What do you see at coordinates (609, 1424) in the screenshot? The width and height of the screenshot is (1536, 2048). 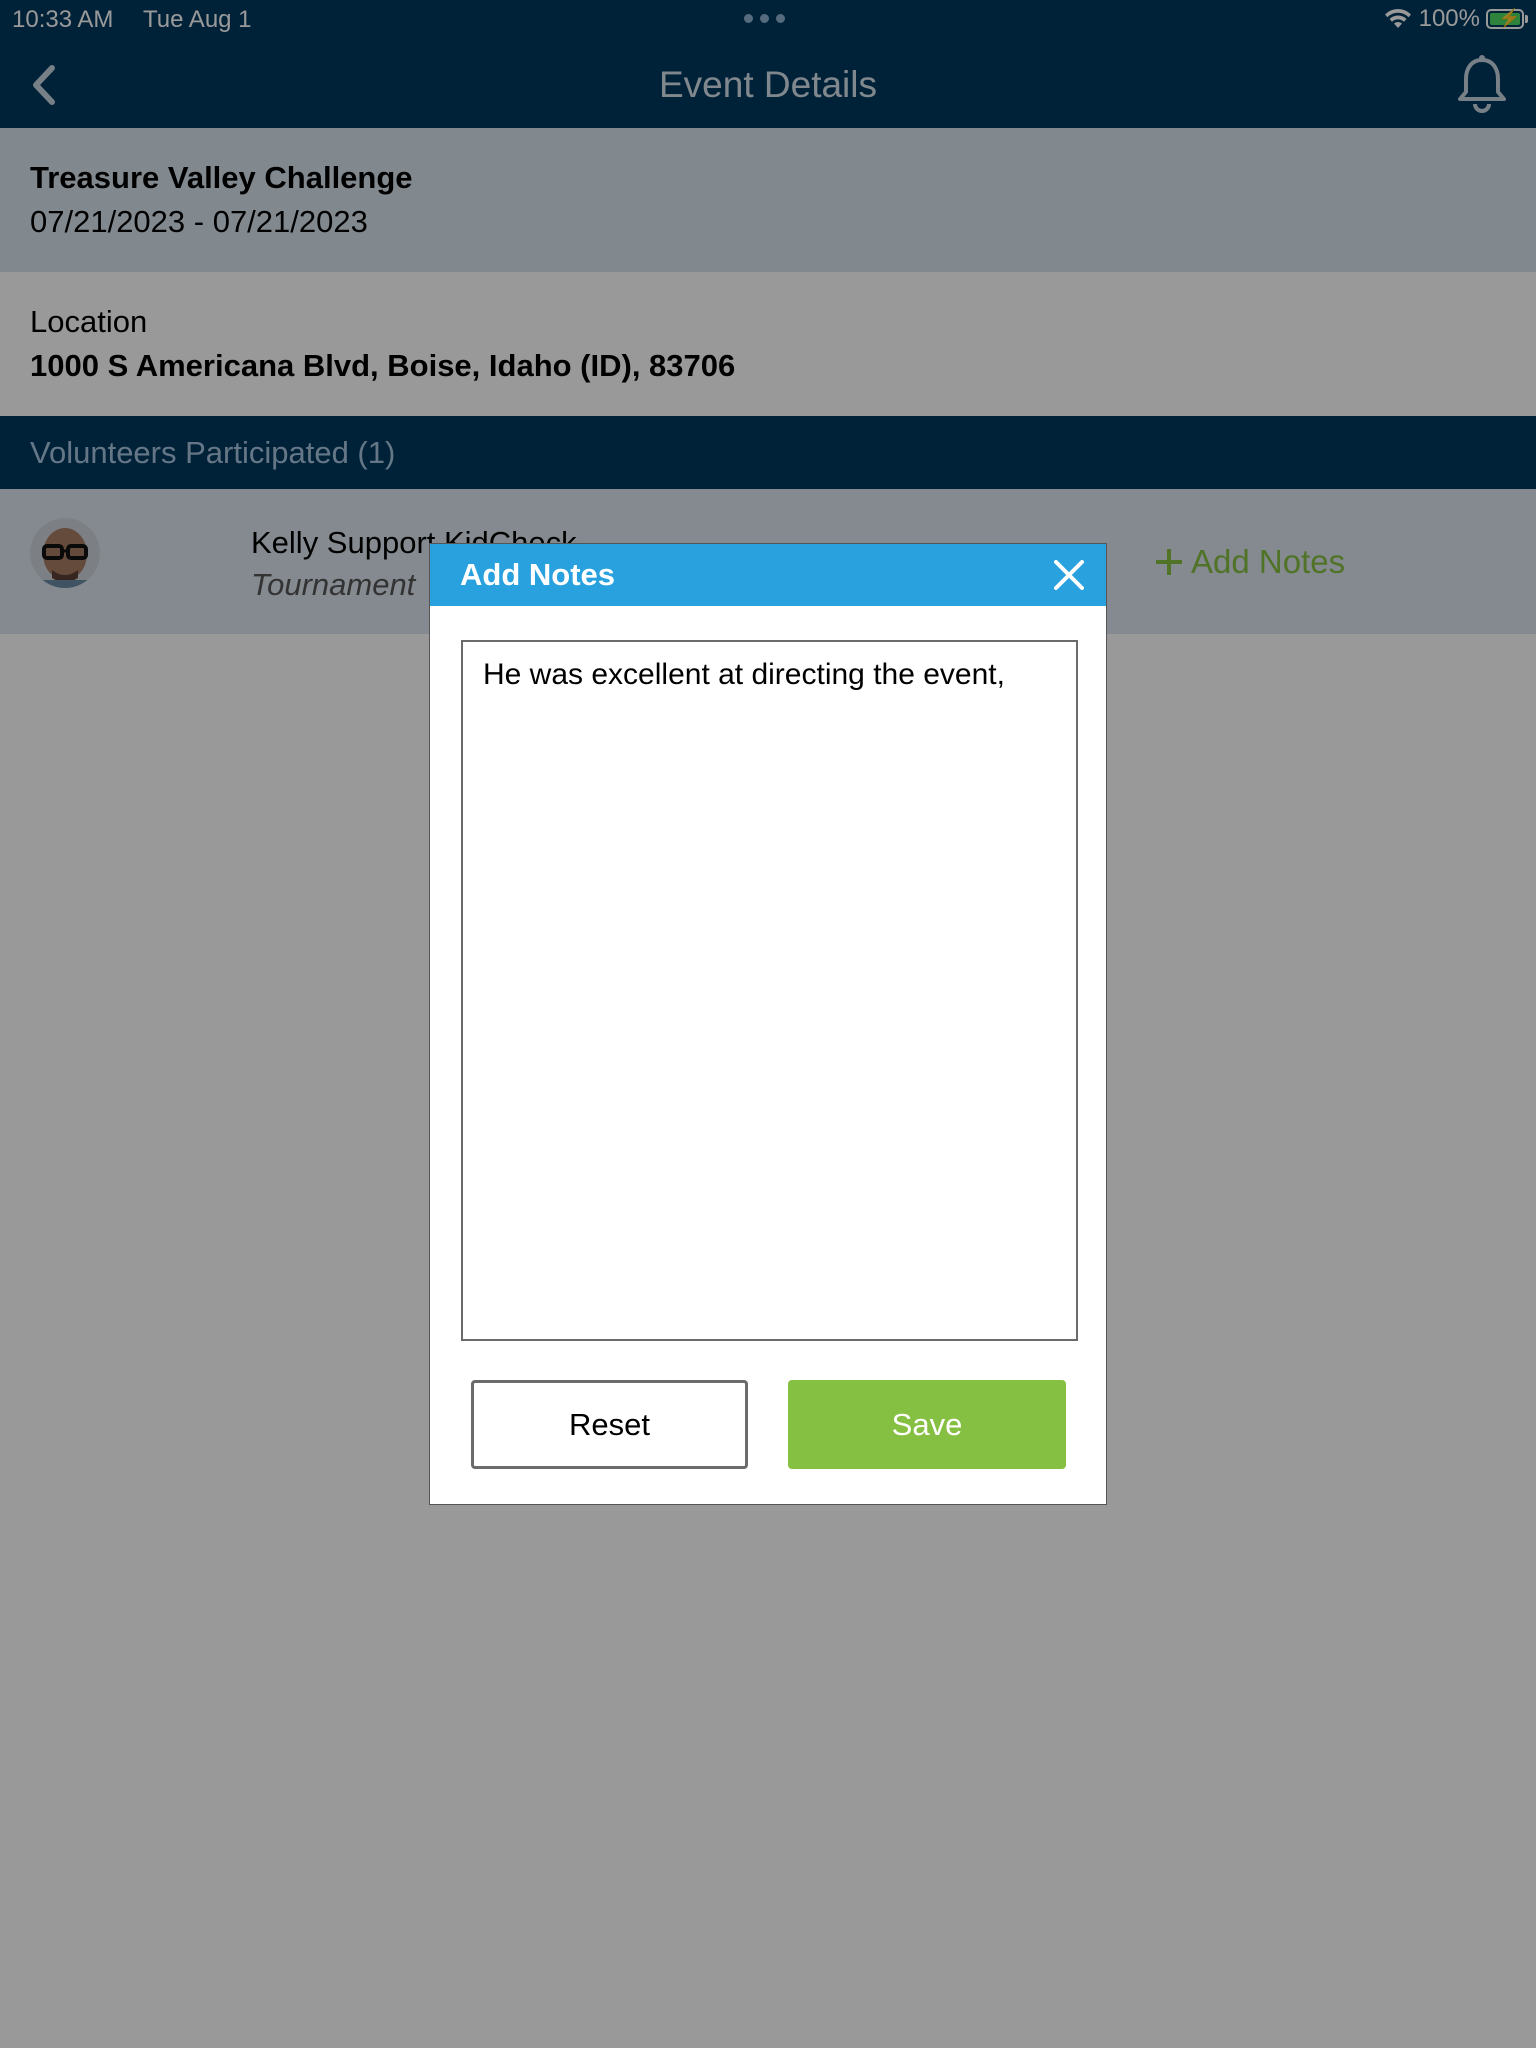 I see `reset-button: Reset` at bounding box center [609, 1424].